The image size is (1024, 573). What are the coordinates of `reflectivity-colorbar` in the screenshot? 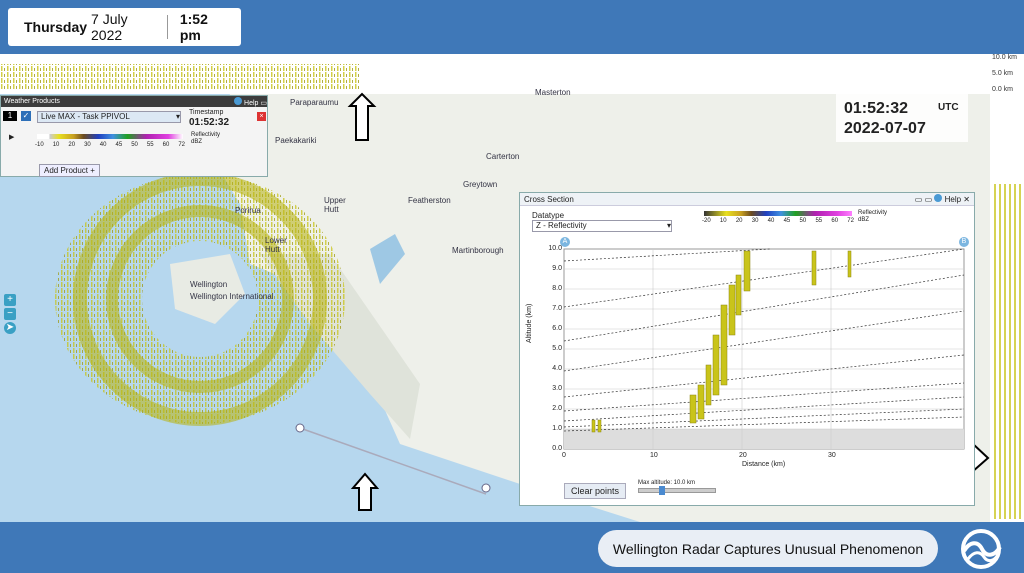 It's located at (110, 136).